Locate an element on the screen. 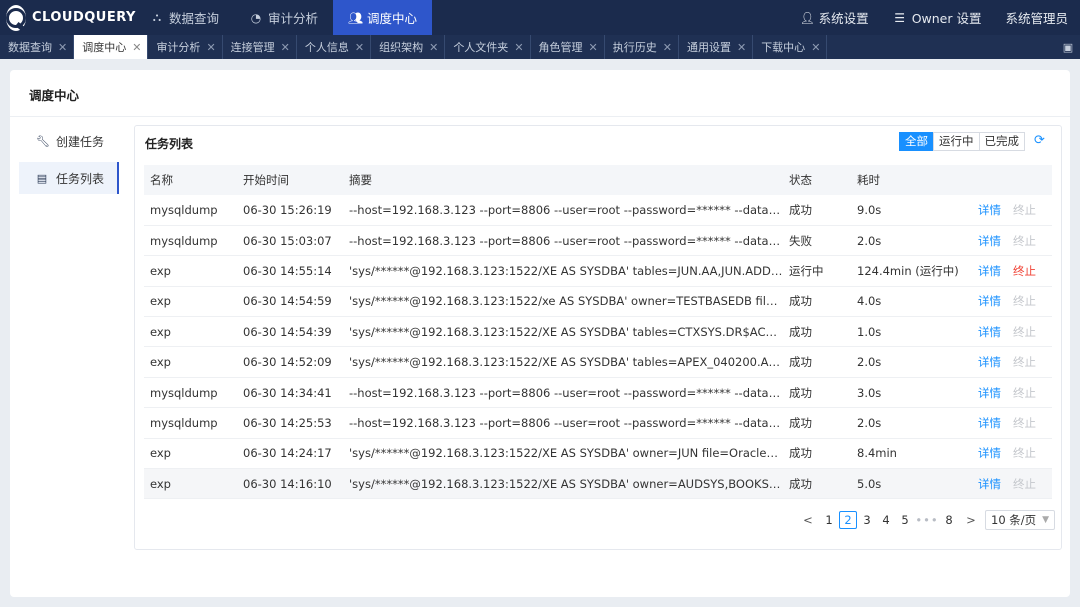 The image size is (1080, 607). nav-item-data-query: ⛬ 数据查询 is located at coordinates (184, 17).